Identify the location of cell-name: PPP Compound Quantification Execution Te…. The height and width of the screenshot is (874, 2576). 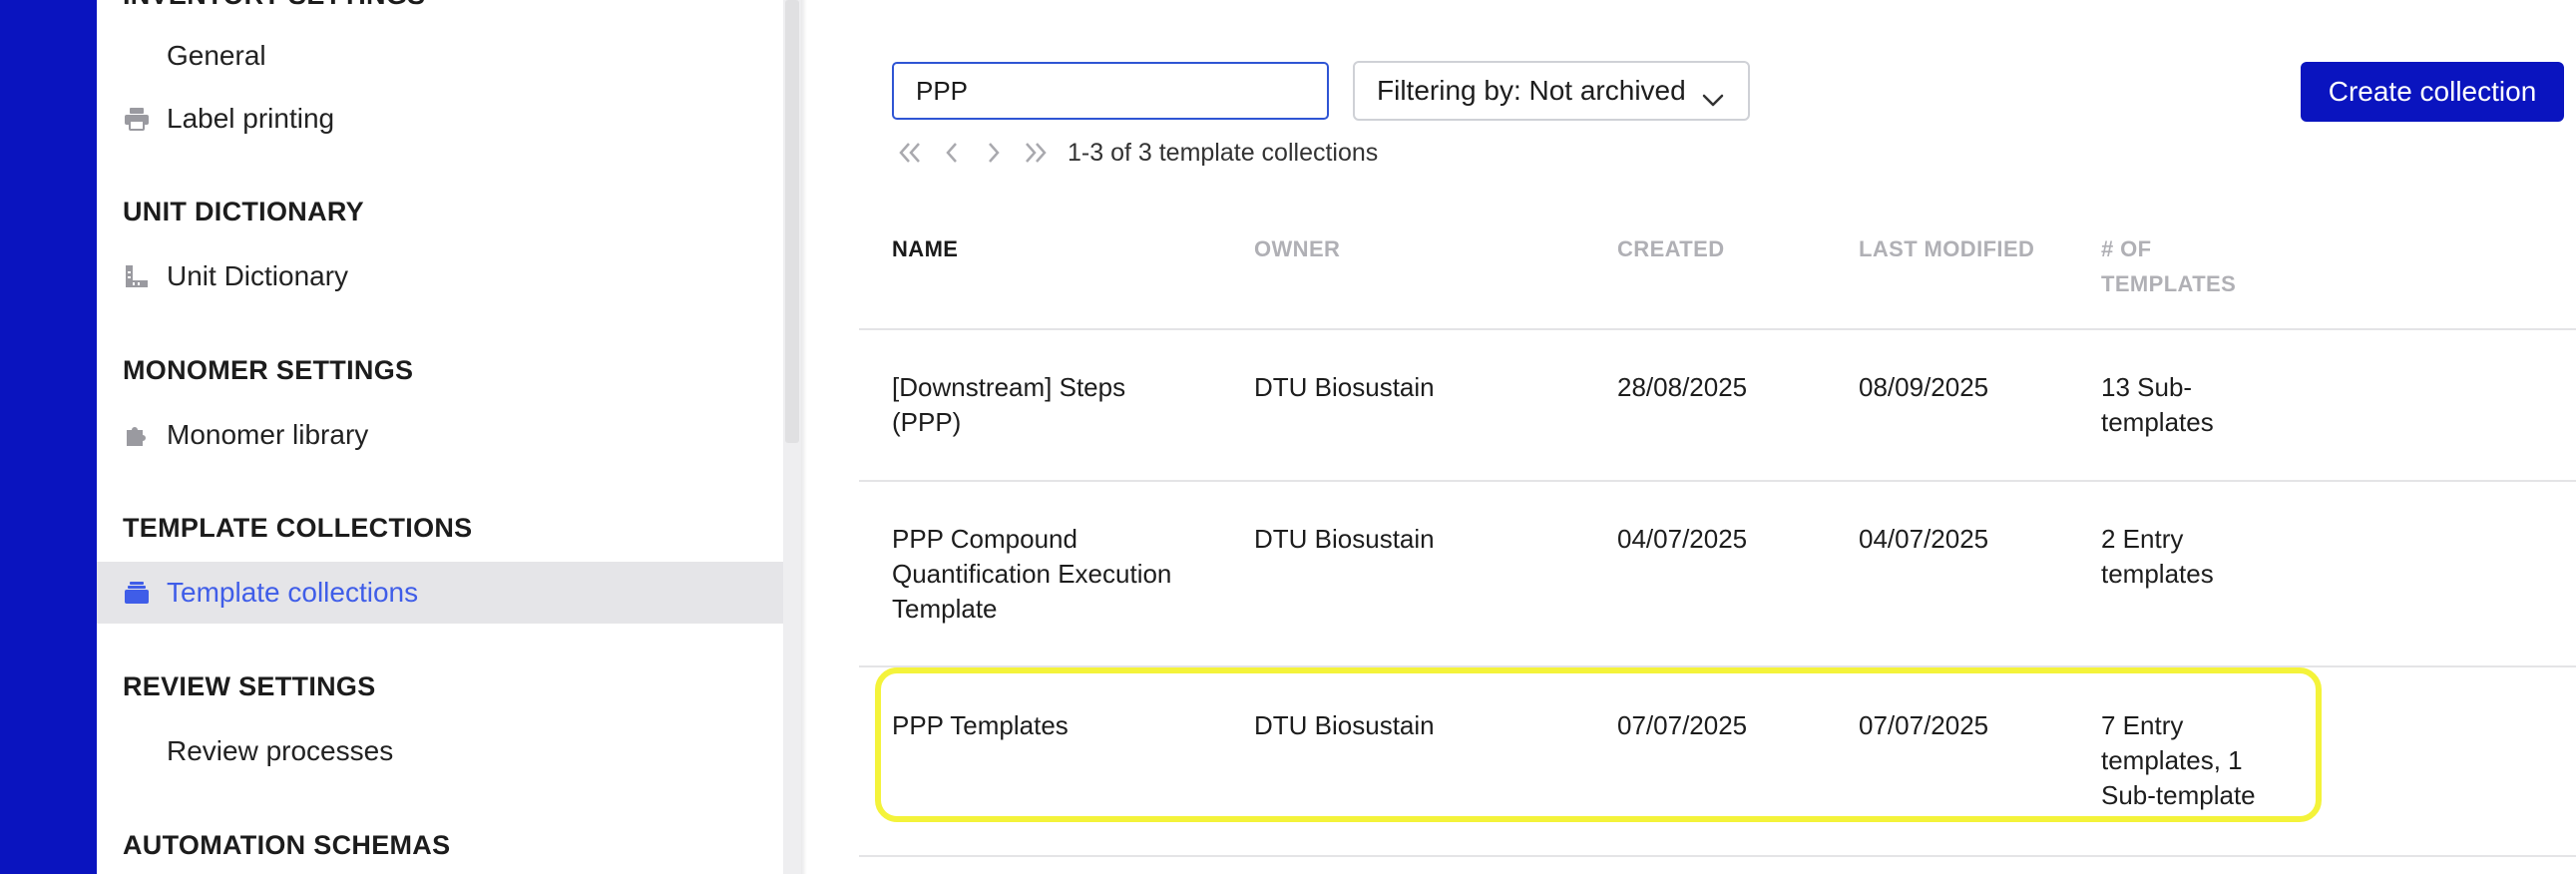
(1031, 575).